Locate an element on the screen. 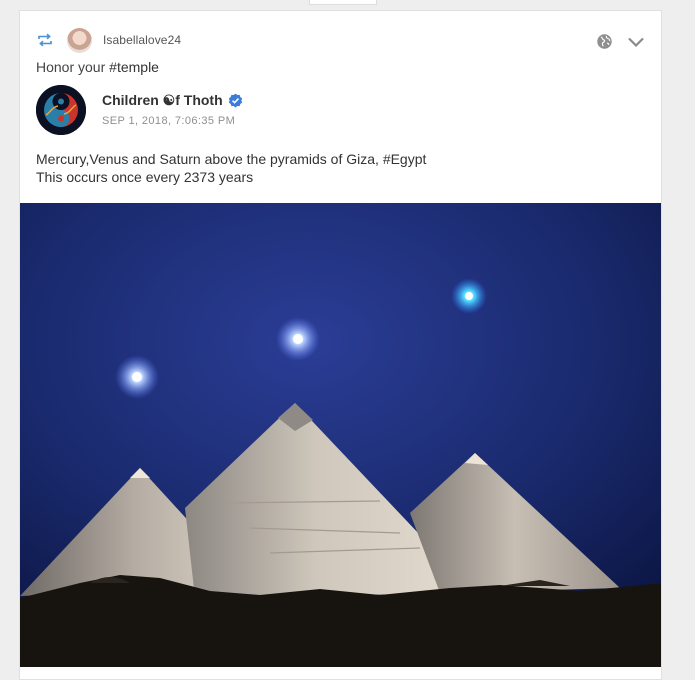 The height and width of the screenshot is (680, 695). header-actions is located at coordinates (620, 41).